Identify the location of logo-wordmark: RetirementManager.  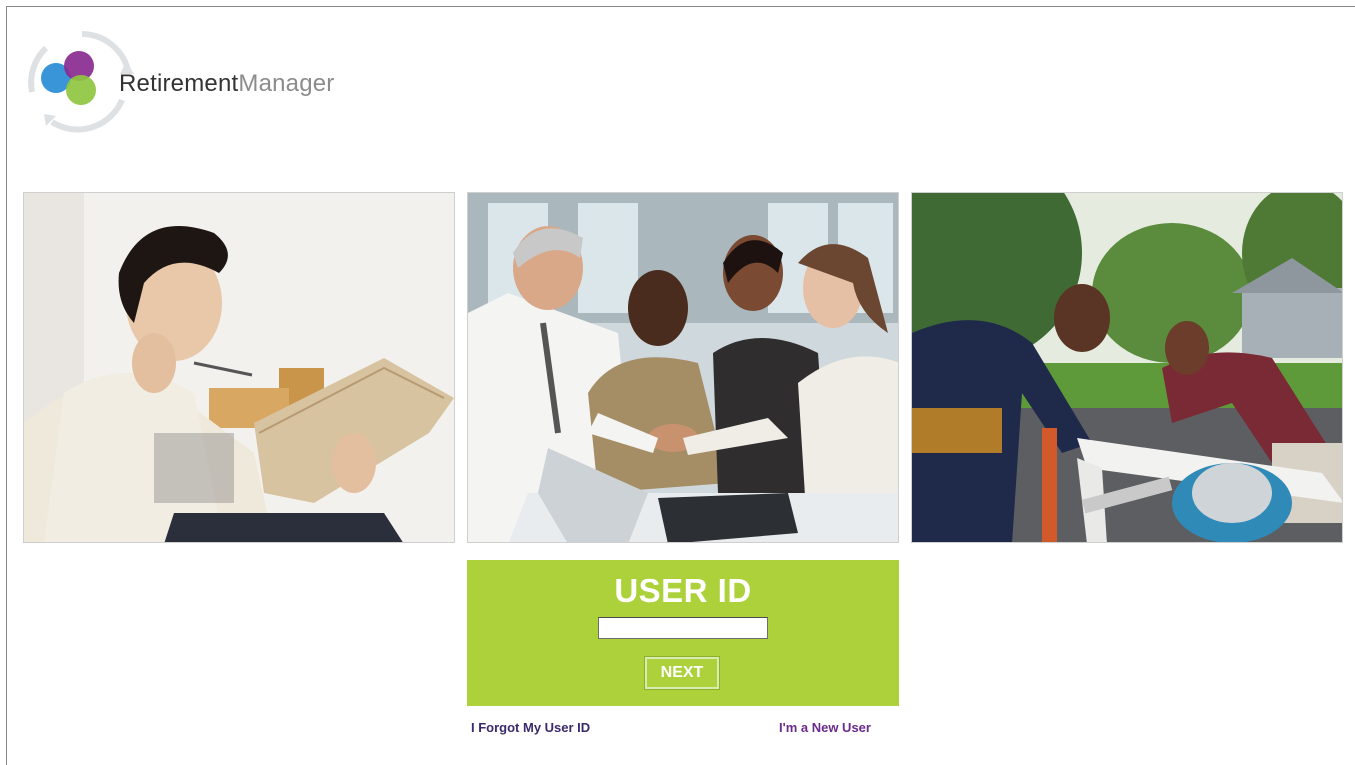
(227, 84).